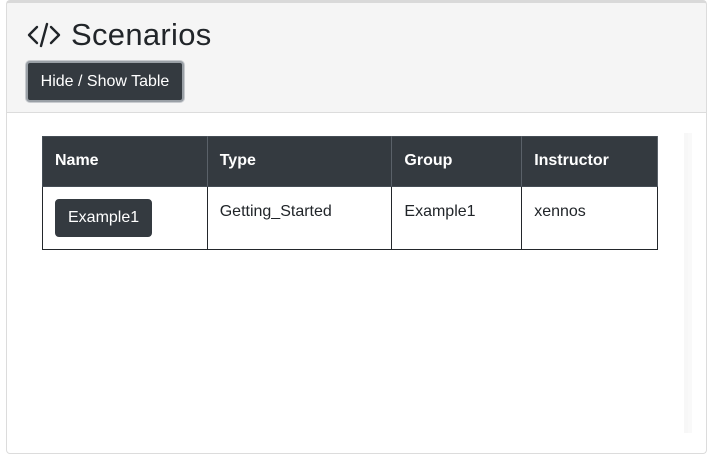  Describe the element at coordinates (299, 218) in the screenshot. I see `cell-type: Getting_Started` at that location.